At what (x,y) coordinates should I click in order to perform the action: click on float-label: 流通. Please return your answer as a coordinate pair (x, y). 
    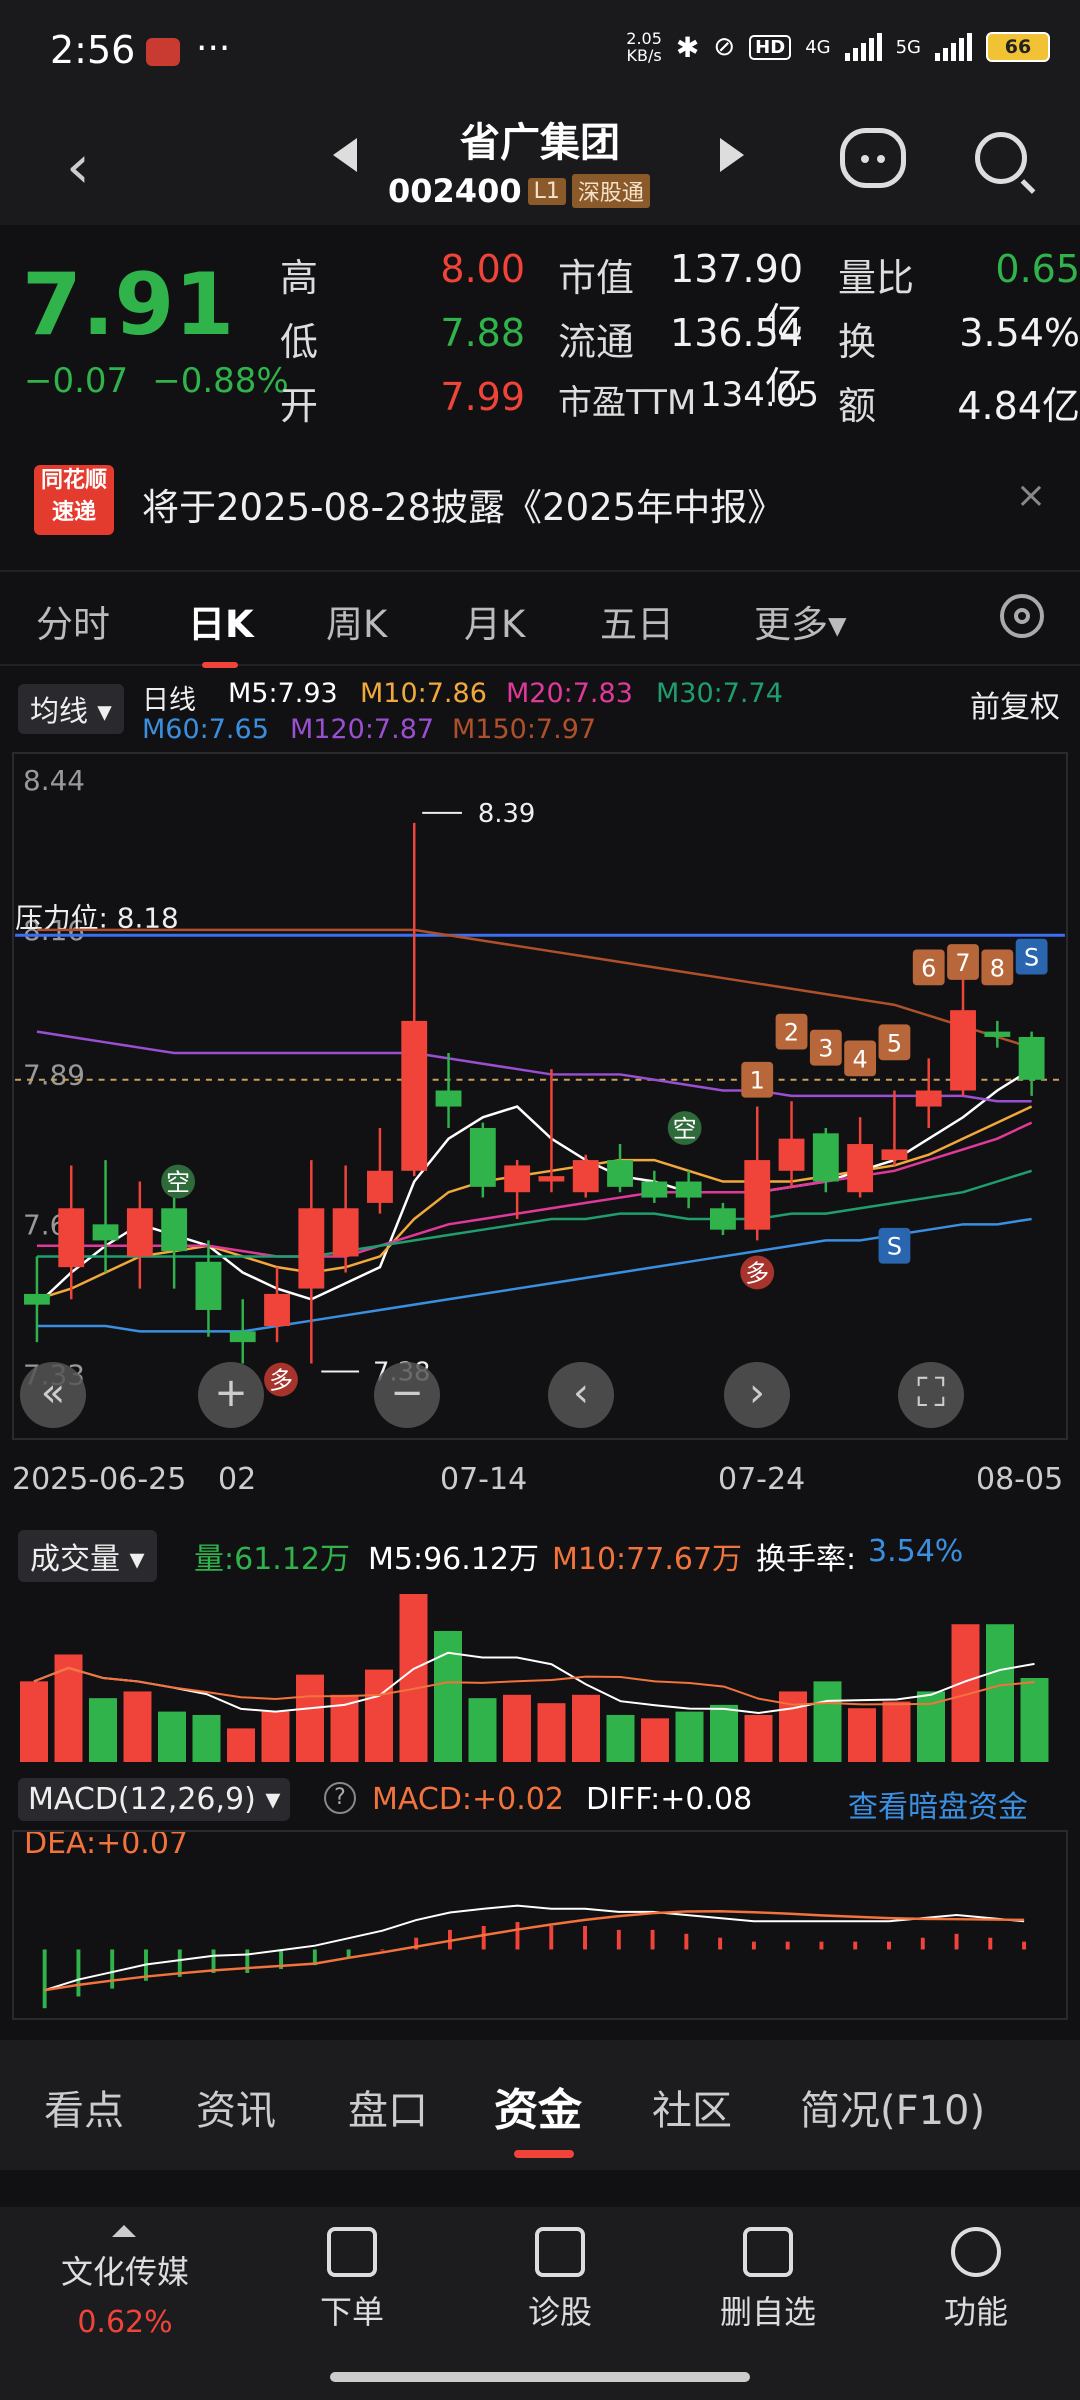
    Looking at the image, I should click on (596, 342).